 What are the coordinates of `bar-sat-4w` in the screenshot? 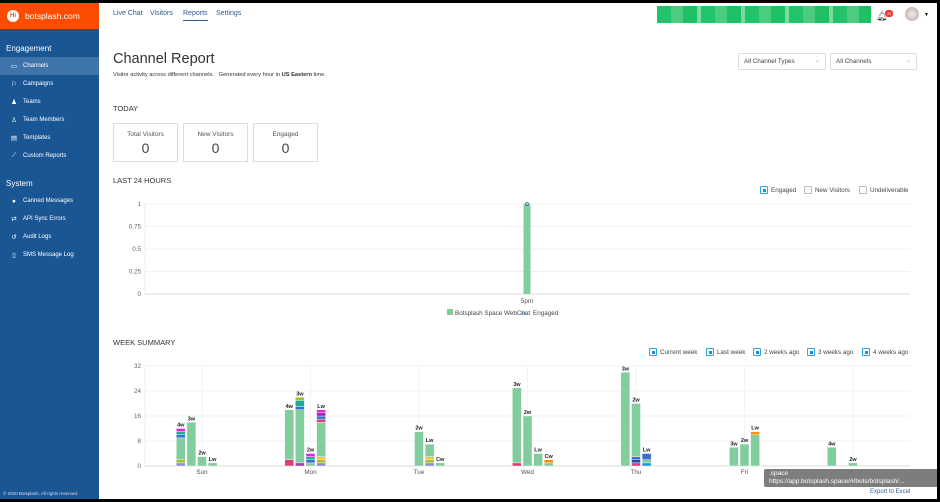 It's located at (832, 457).